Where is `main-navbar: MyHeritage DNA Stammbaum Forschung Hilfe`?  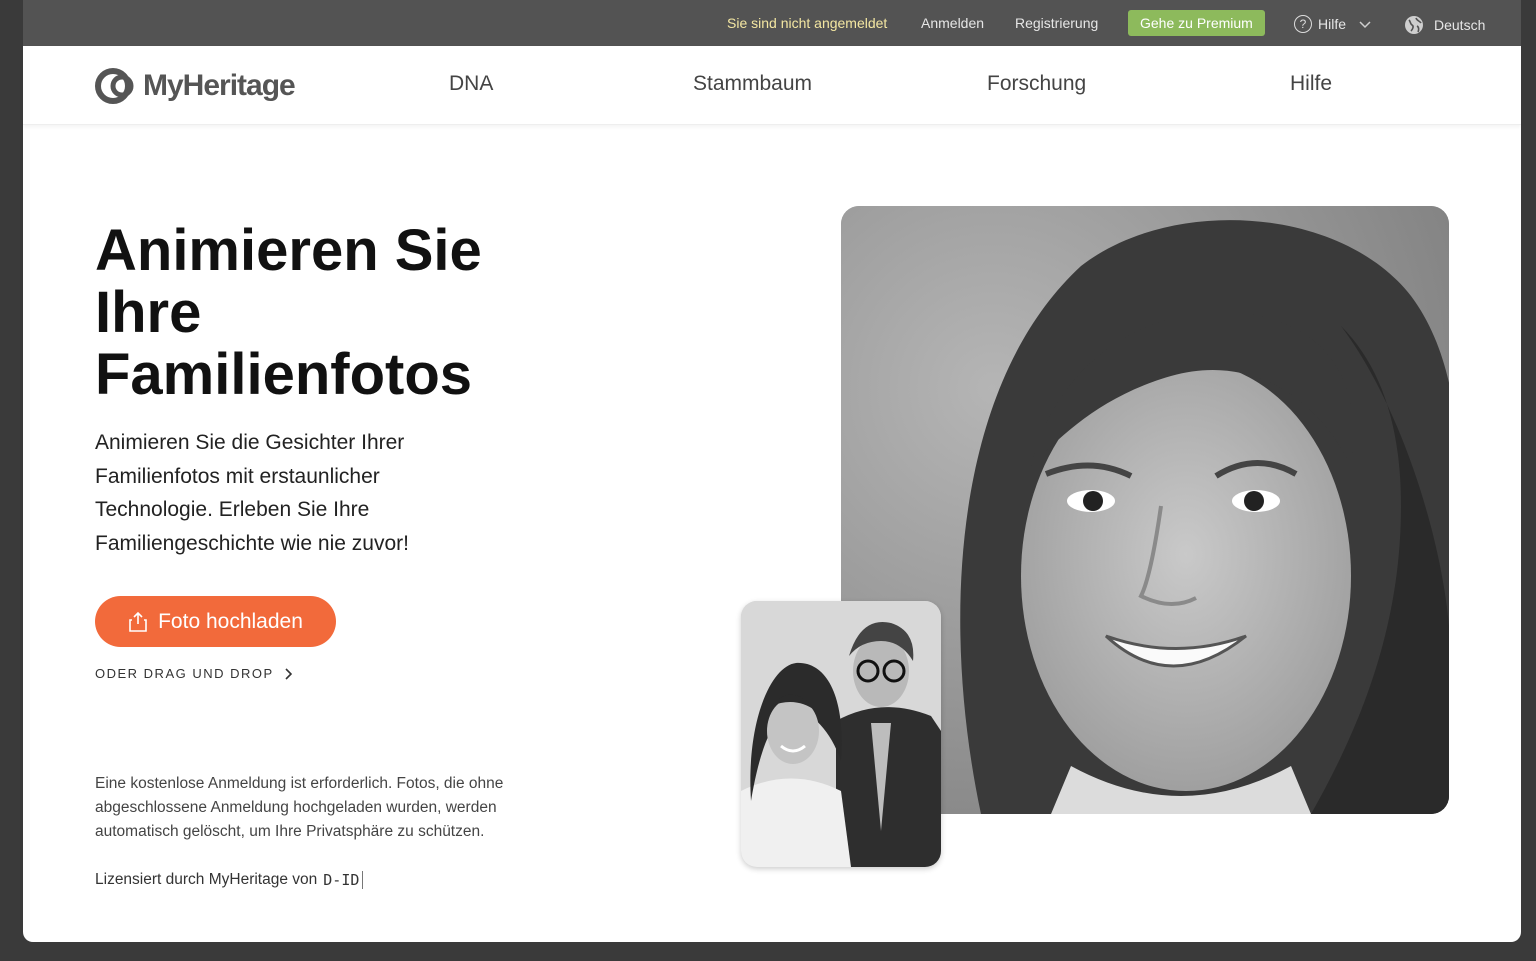 main-navbar: MyHeritage DNA Stammbaum Forschung Hilfe is located at coordinates (772, 85).